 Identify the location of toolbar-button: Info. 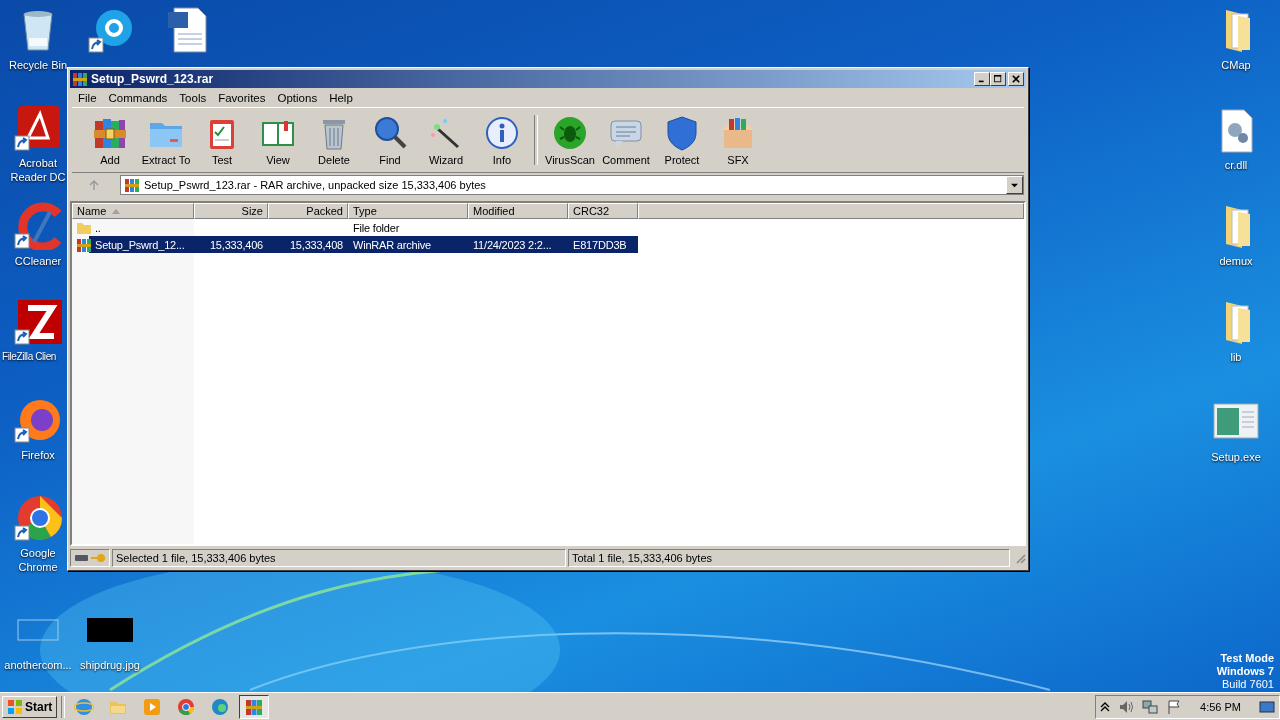
(502, 140).